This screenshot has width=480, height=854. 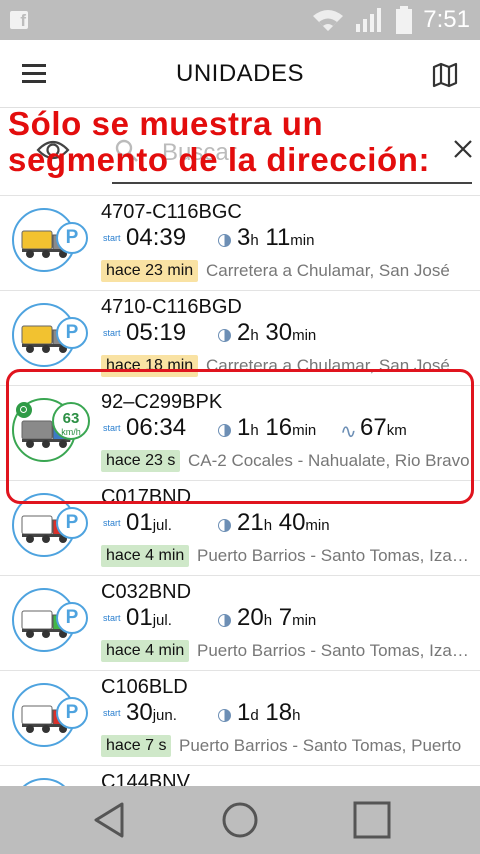 I want to click on duration: 1h 16min, so click(x=277, y=427).